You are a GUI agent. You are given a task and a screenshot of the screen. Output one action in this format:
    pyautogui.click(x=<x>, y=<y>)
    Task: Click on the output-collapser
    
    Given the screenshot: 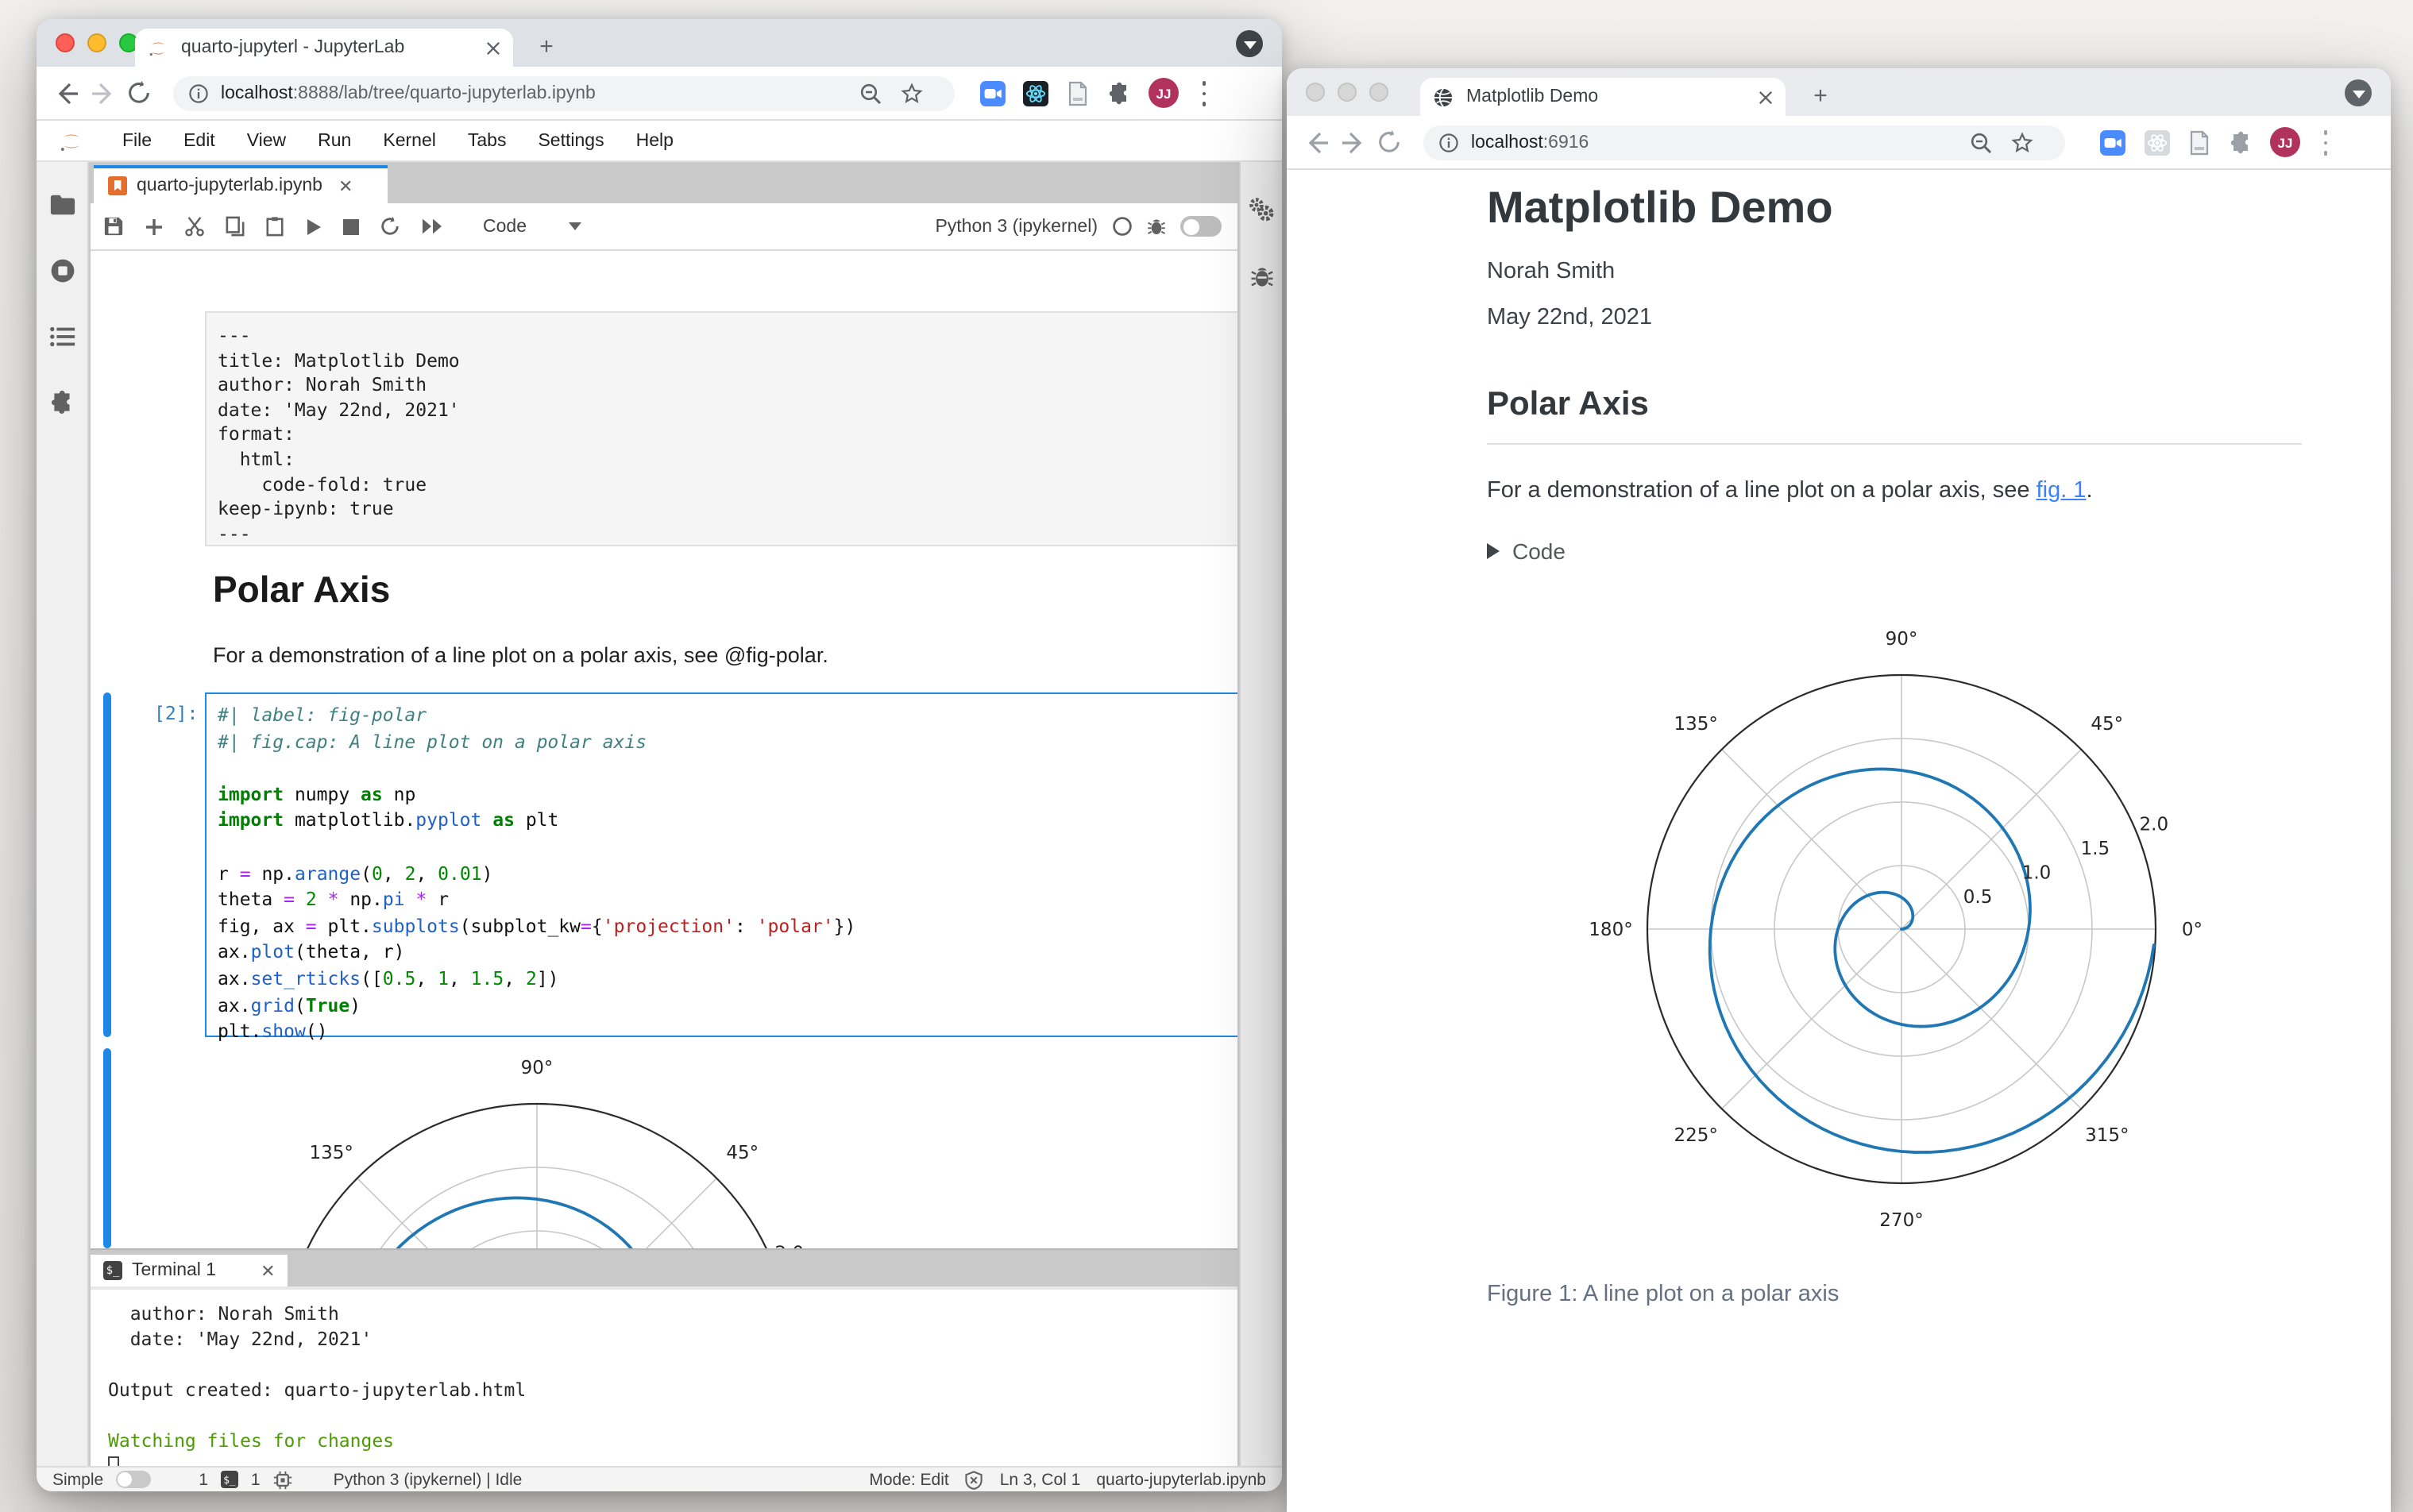 What is the action you would take?
    pyautogui.click(x=107, y=1148)
    